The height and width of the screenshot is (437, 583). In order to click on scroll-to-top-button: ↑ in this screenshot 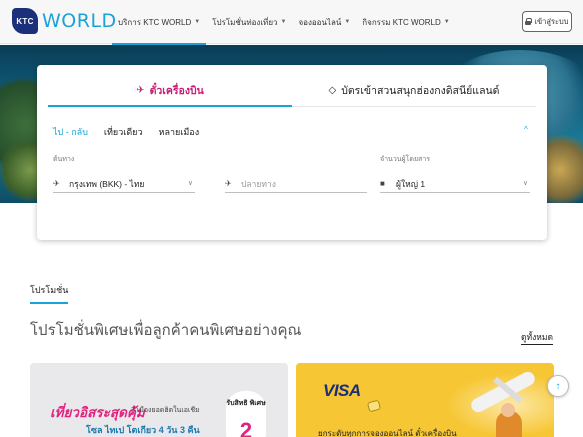, I will do `click(558, 386)`.